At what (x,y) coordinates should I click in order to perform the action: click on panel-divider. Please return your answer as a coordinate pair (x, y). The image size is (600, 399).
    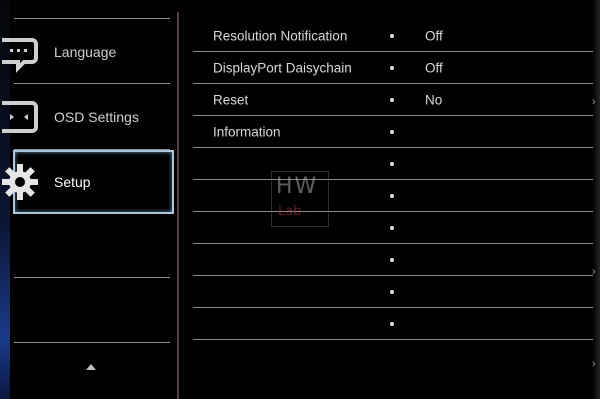
    Looking at the image, I should click on (178, 205).